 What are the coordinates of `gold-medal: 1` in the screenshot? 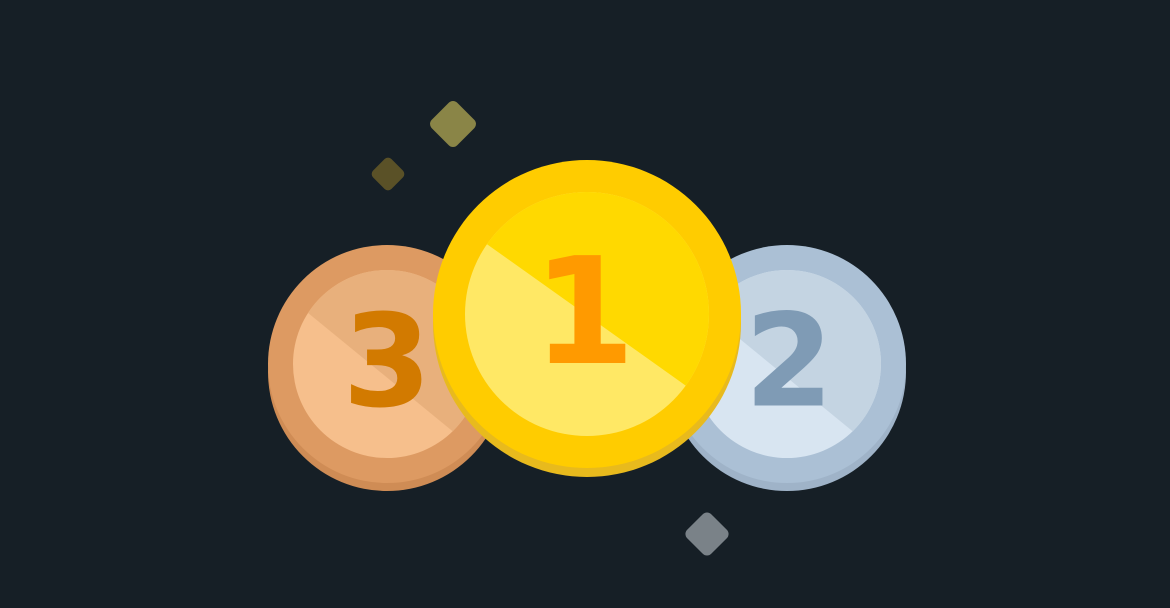 It's located at (587, 318).